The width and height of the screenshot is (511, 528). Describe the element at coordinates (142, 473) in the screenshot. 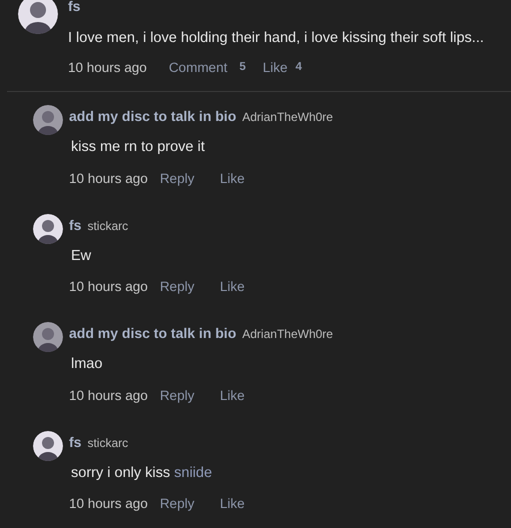

I see `reply-text: sorry i only kiss sniide` at that location.